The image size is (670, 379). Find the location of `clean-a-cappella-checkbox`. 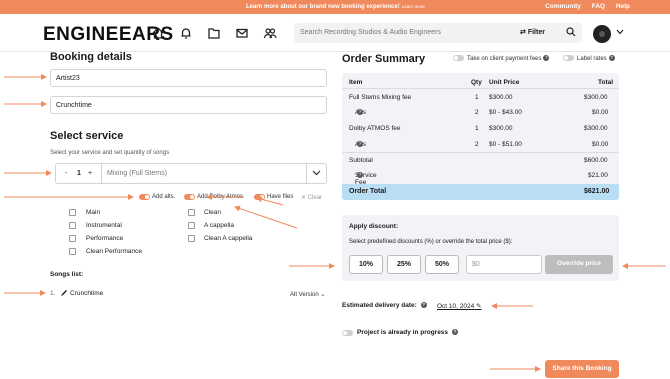

clean-a-cappella-checkbox is located at coordinates (191, 238).